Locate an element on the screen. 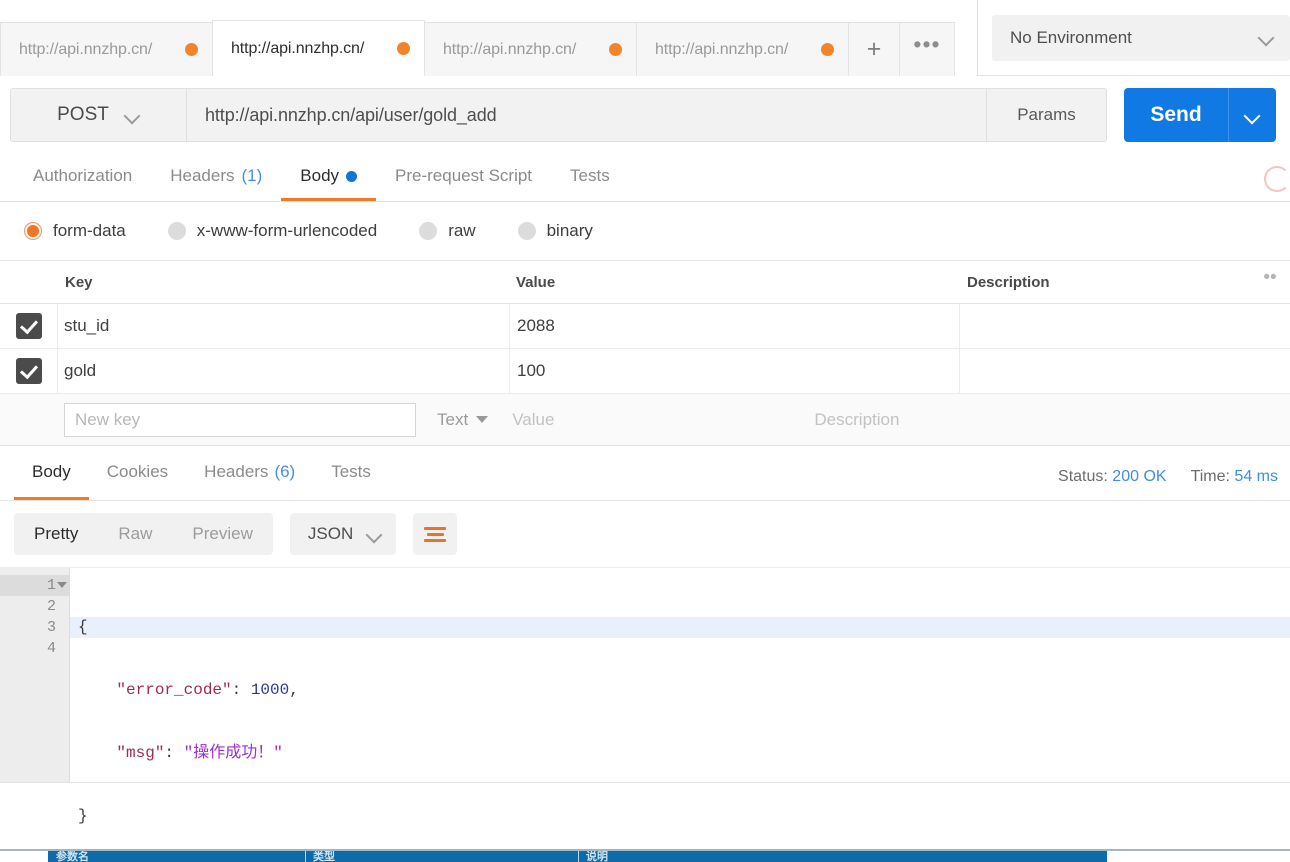  new-description-placeholder: Description is located at coordinates (856, 420).